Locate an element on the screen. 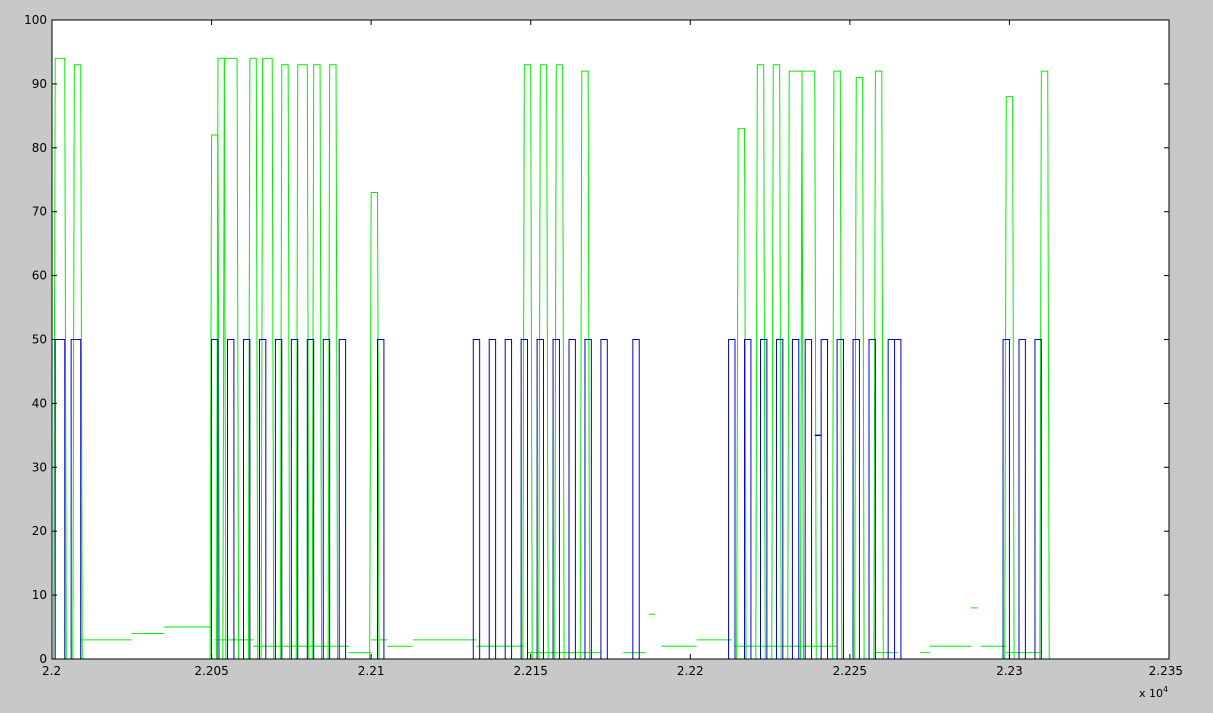 The image size is (1213, 713). x-tick-label: 2.225 is located at coordinates (850, 671).